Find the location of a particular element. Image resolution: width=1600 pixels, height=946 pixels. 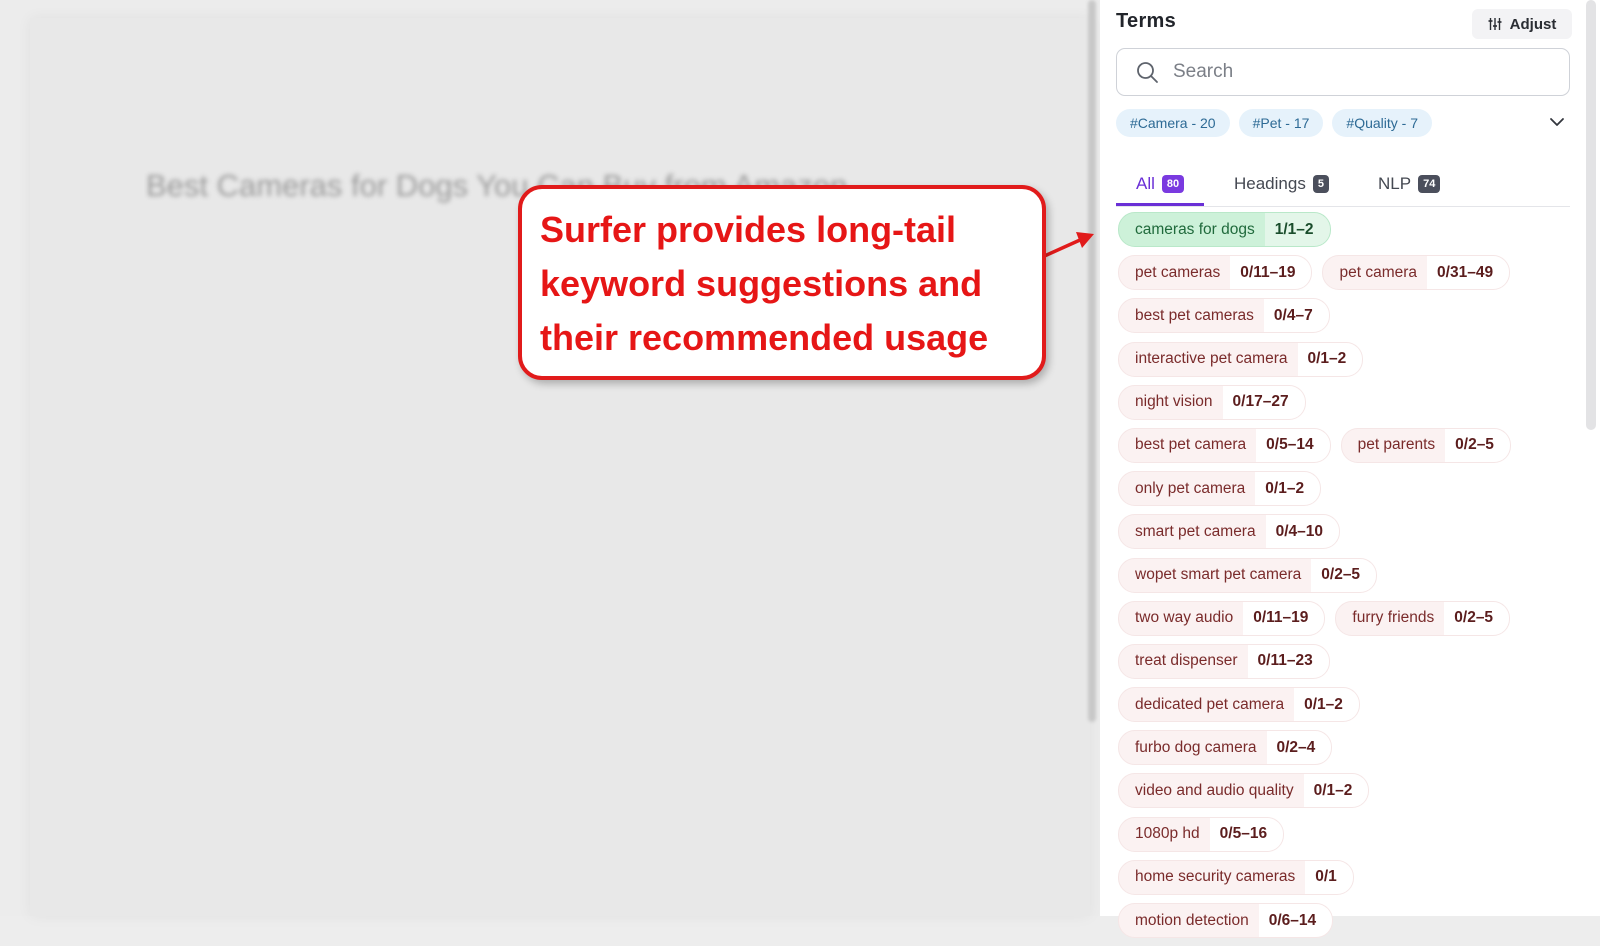

tab-headings: Headings 5 is located at coordinates (1281, 184).